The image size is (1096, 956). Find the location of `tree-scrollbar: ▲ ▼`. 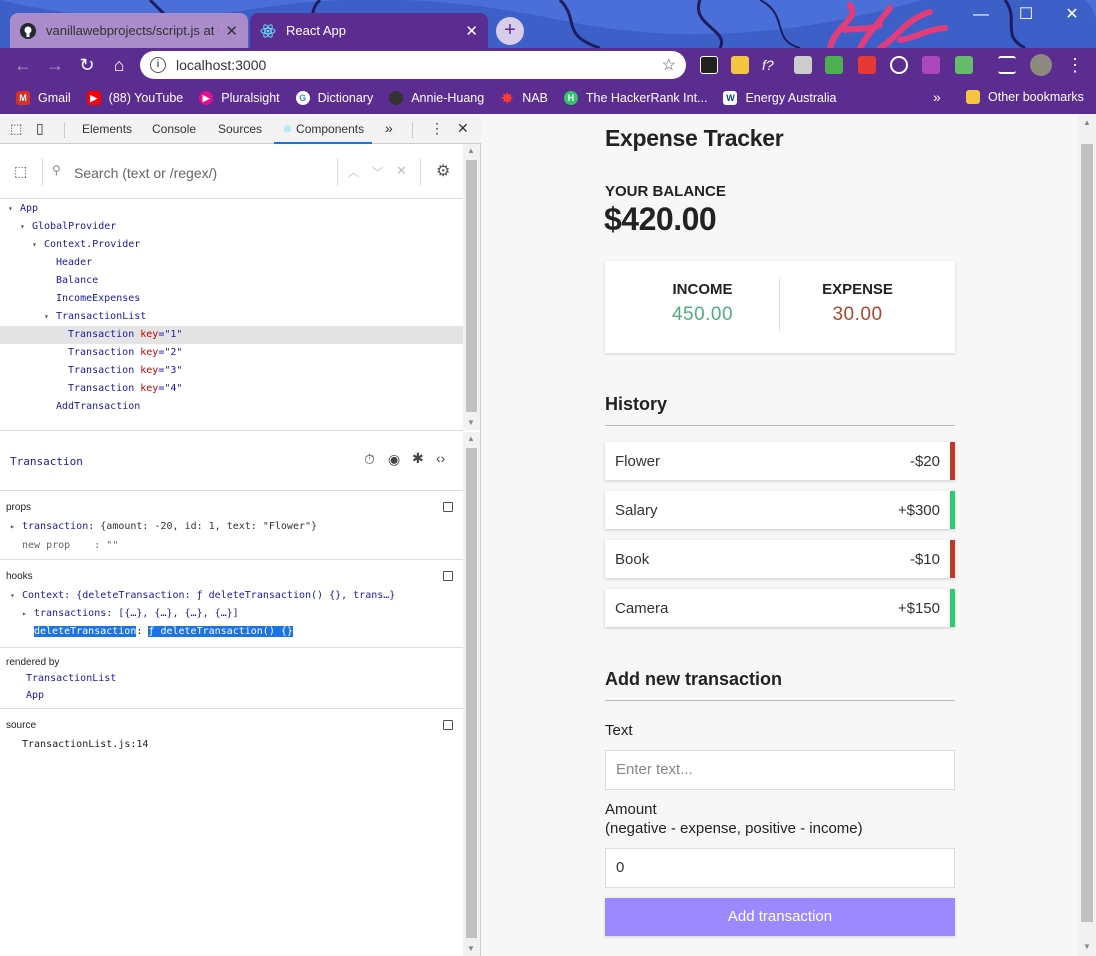

tree-scrollbar: ▲ ▼ is located at coordinates (471, 287).